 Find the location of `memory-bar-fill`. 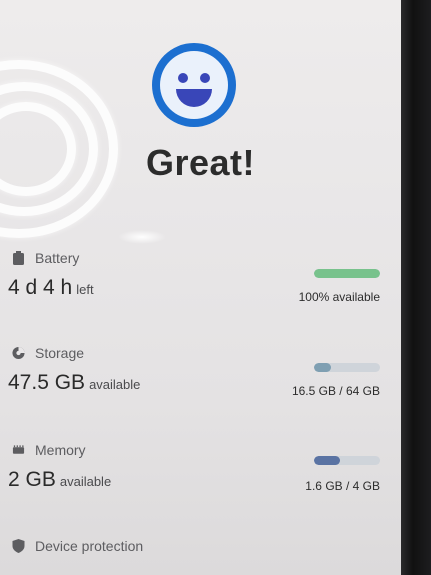

memory-bar-fill is located at coordinates (327, 460).